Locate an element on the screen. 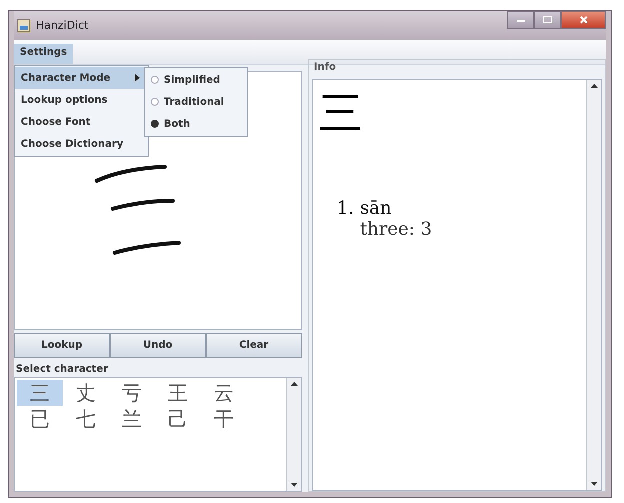 The height and width of the screenshot is (503, 624). character-option: 干 is located at coordinates (224, 419).